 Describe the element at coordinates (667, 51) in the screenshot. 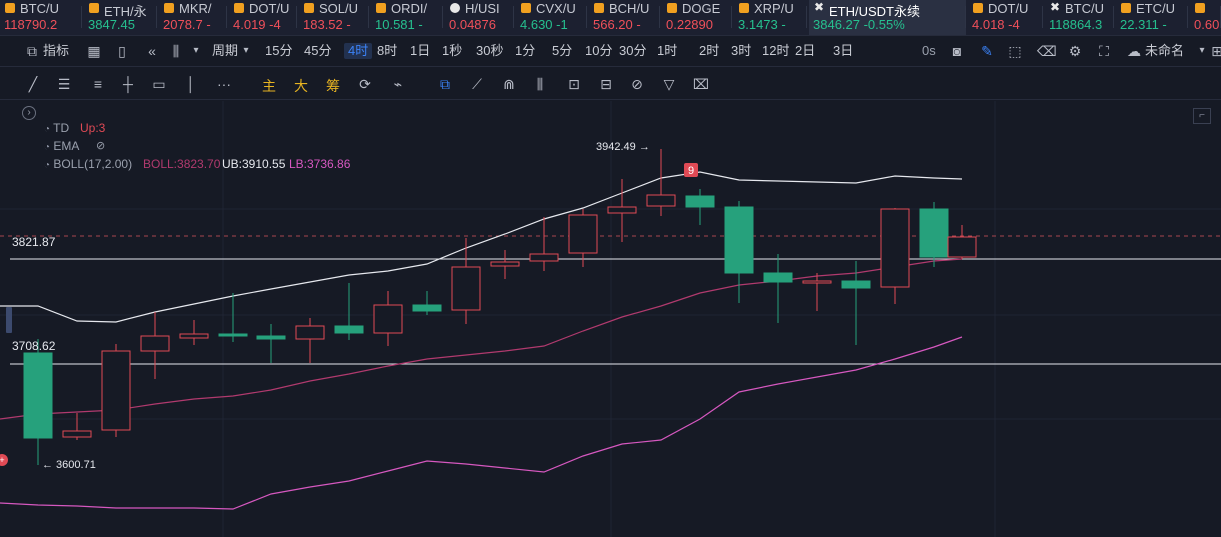

I see `interval-button: 1时` at that location.